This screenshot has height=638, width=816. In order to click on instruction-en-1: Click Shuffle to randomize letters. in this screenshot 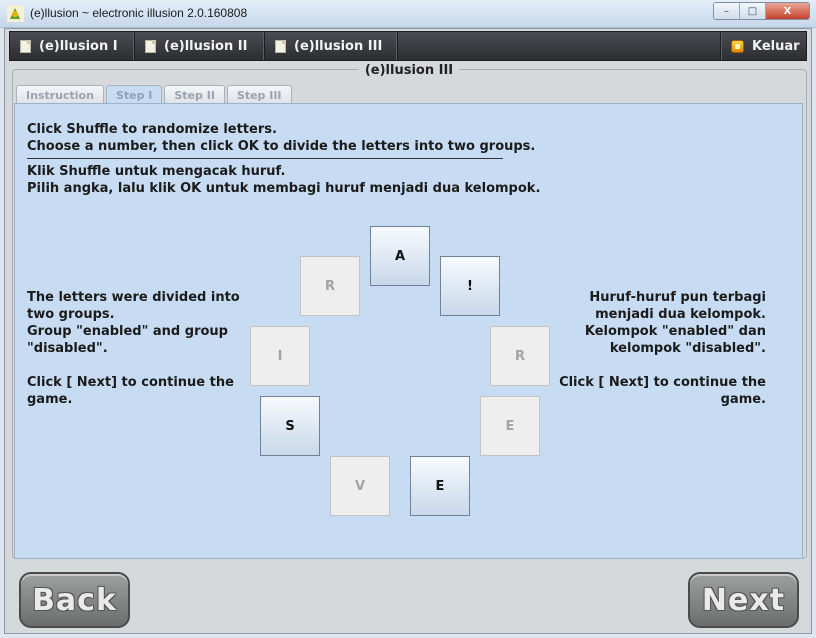, I will do `click(152, 129)`.